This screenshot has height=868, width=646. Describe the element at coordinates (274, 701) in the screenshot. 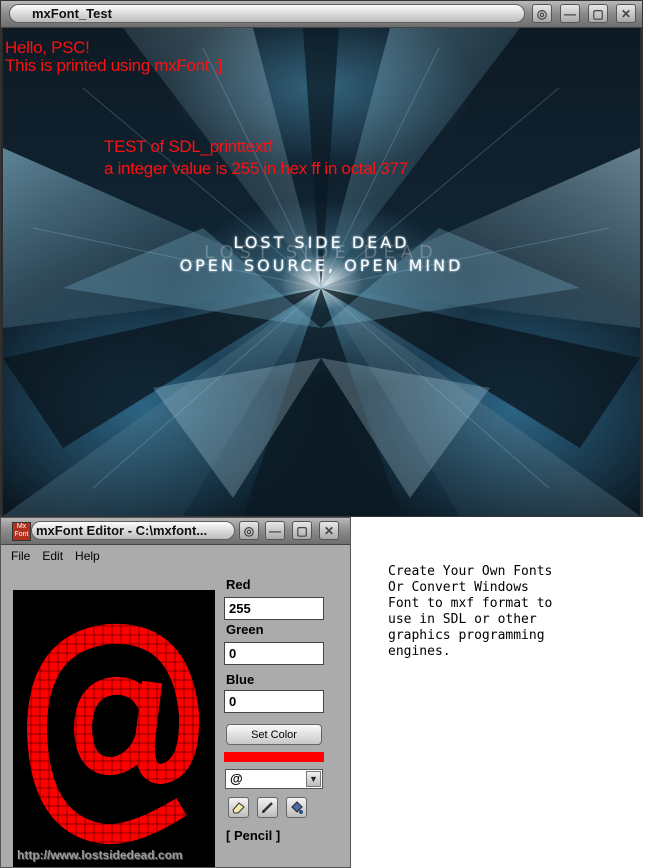

I see `blue-input` at that location.